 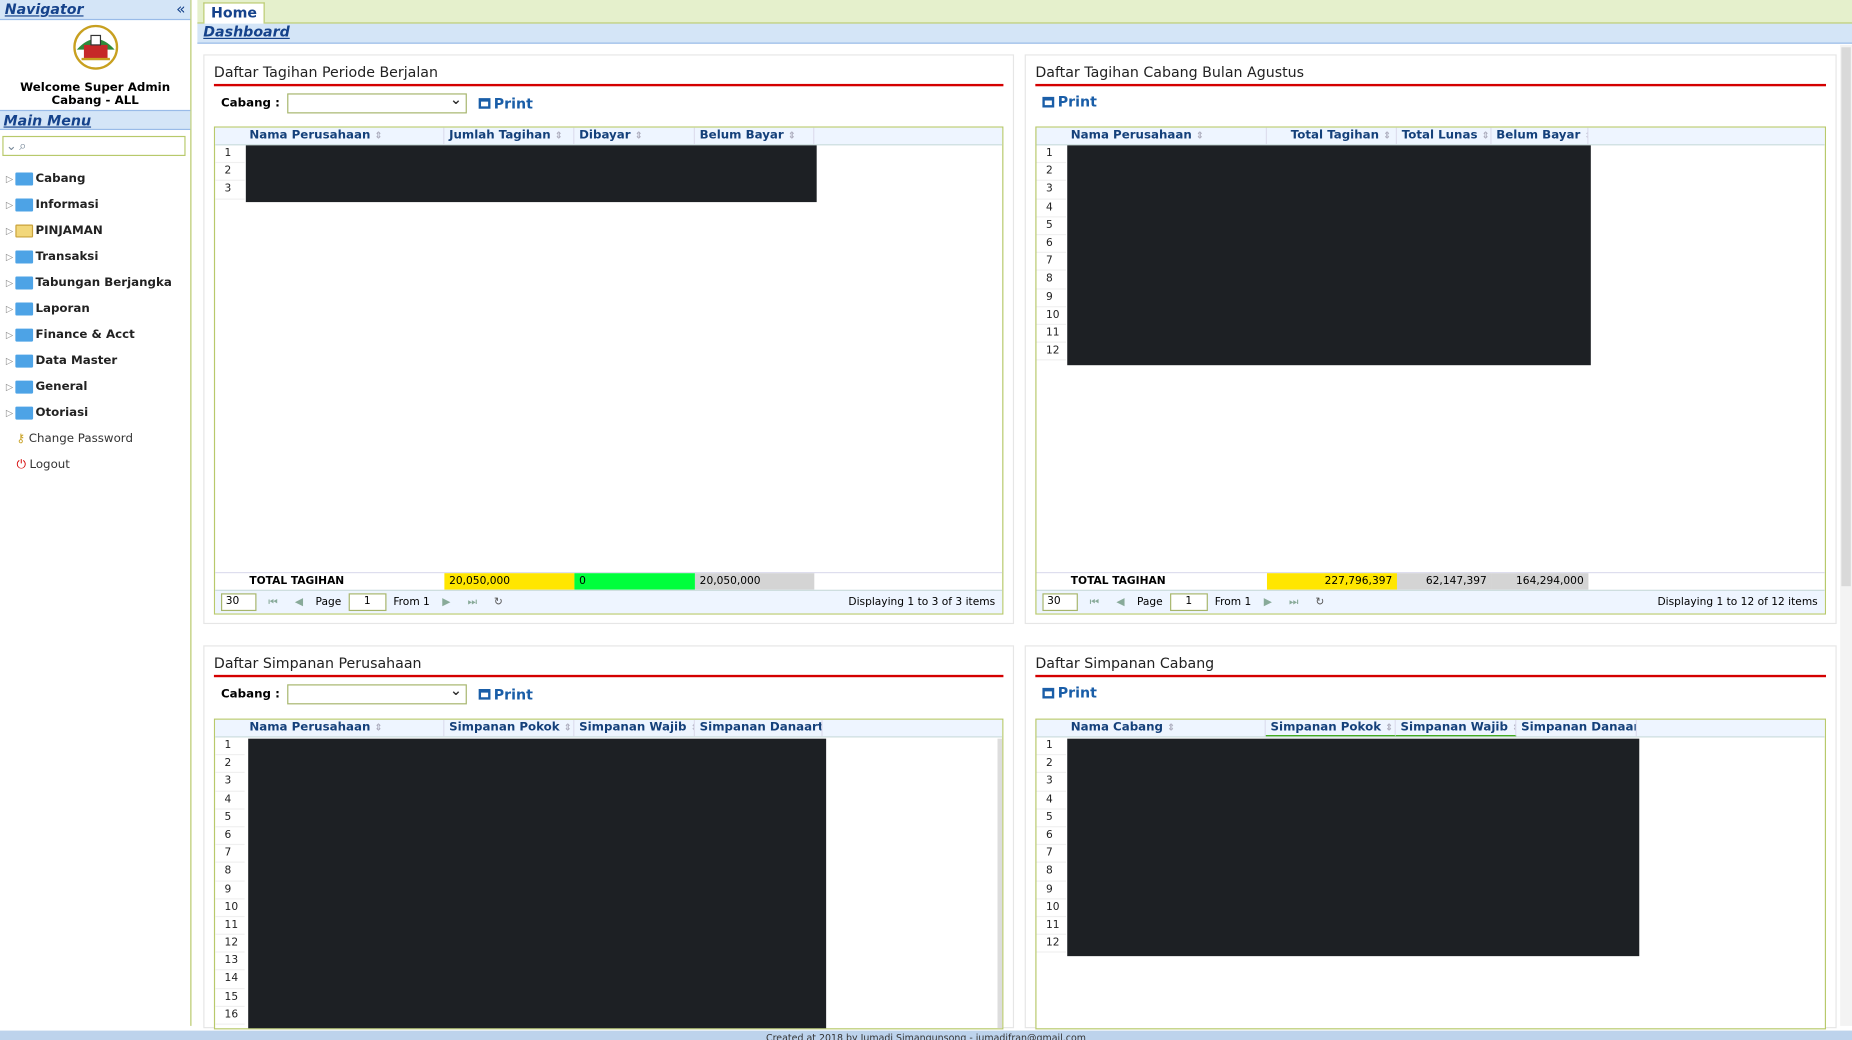 What do you see at coordinates (94, 146) in the screenshot?
I see `menu-search-box: ⌄ ⌕` at bounding box center [94, 146].